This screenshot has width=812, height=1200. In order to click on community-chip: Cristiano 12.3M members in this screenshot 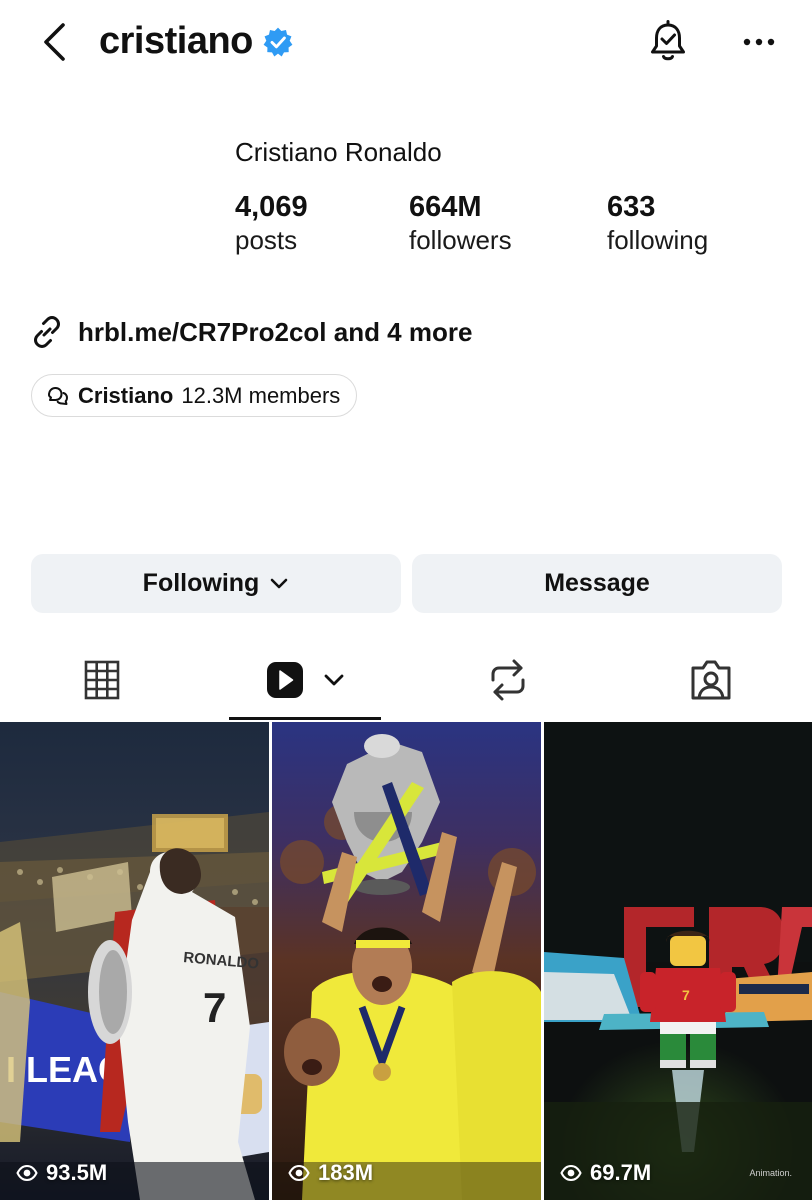, I will do `click(194, 395)`.